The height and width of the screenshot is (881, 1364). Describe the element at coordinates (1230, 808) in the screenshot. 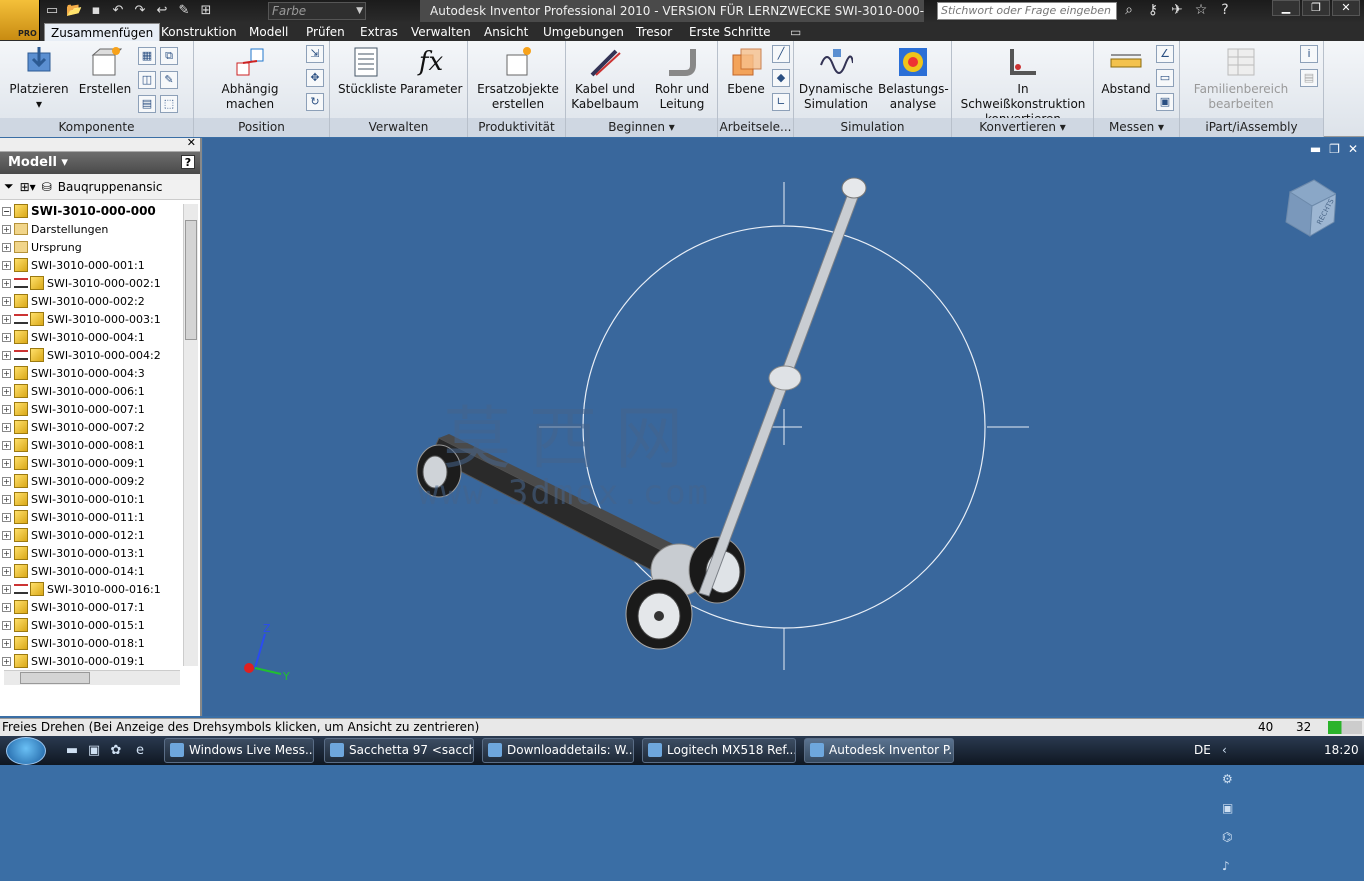

I see `tray-icons: ‹ ⚙ ▣ ⌬ ♪` at that location.